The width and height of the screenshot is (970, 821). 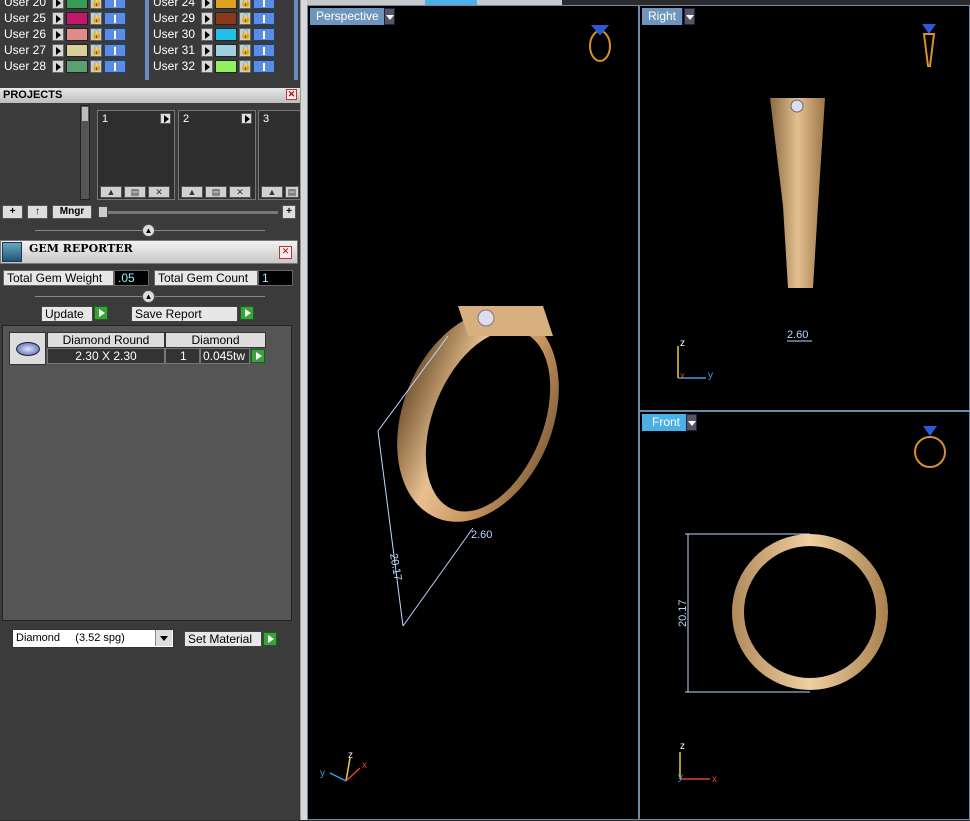 I want to click on layer-row: User 32 🔓, so click(x=221, y=66).